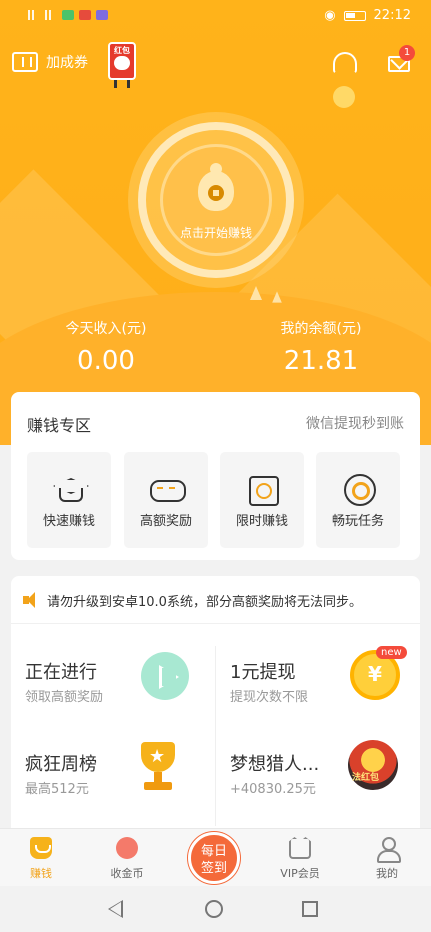 This screenshot has height=932, width=431. What do you see at coordinates (262, 490) in the screenshot?
I see `camera-icon` at bounding box center [262, 490].